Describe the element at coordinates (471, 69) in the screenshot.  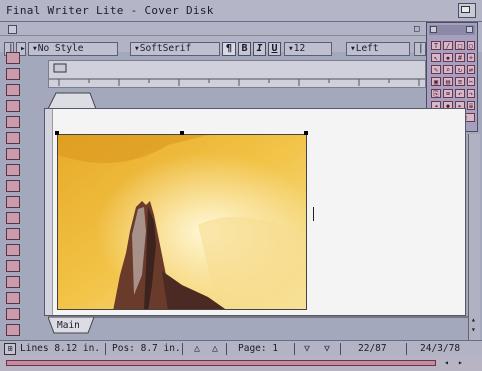
I see `palette-flip-icon: ⇄` at that location.